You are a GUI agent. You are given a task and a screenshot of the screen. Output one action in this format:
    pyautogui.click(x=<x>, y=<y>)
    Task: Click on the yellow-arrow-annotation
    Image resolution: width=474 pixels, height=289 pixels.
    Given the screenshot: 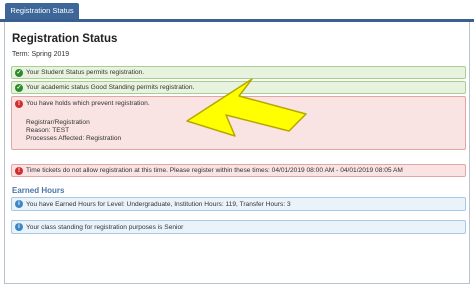 What is the action you would take?
    pyautogui.click(x=246, y=107)
    